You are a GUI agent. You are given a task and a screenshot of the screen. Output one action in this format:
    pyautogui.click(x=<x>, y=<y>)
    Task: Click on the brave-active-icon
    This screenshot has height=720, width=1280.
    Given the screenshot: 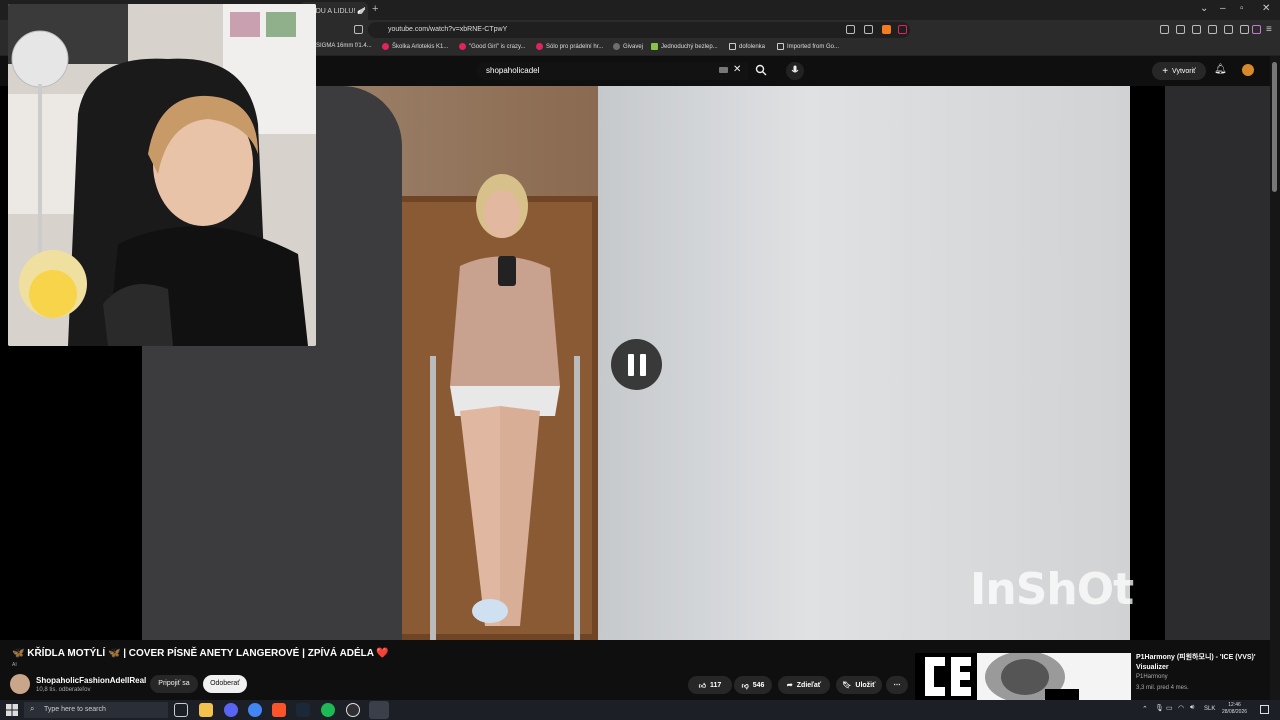 What is the action you would take?
    pyautogui.click(x=379, y=710)
    